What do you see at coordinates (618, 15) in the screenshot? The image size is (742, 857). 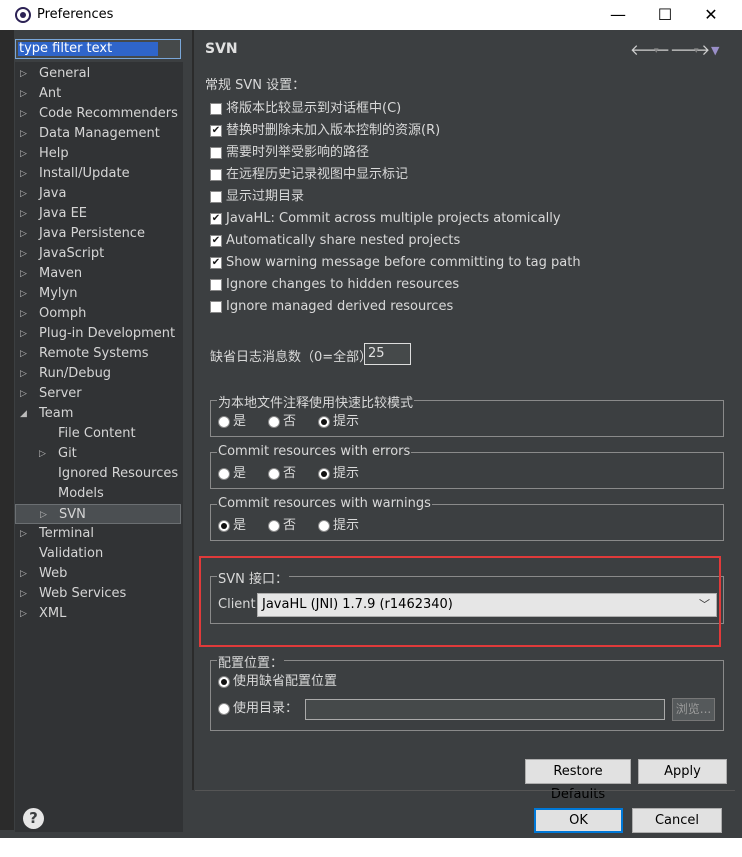 I see `minimize-button: —` at bounding box center [618, 15].